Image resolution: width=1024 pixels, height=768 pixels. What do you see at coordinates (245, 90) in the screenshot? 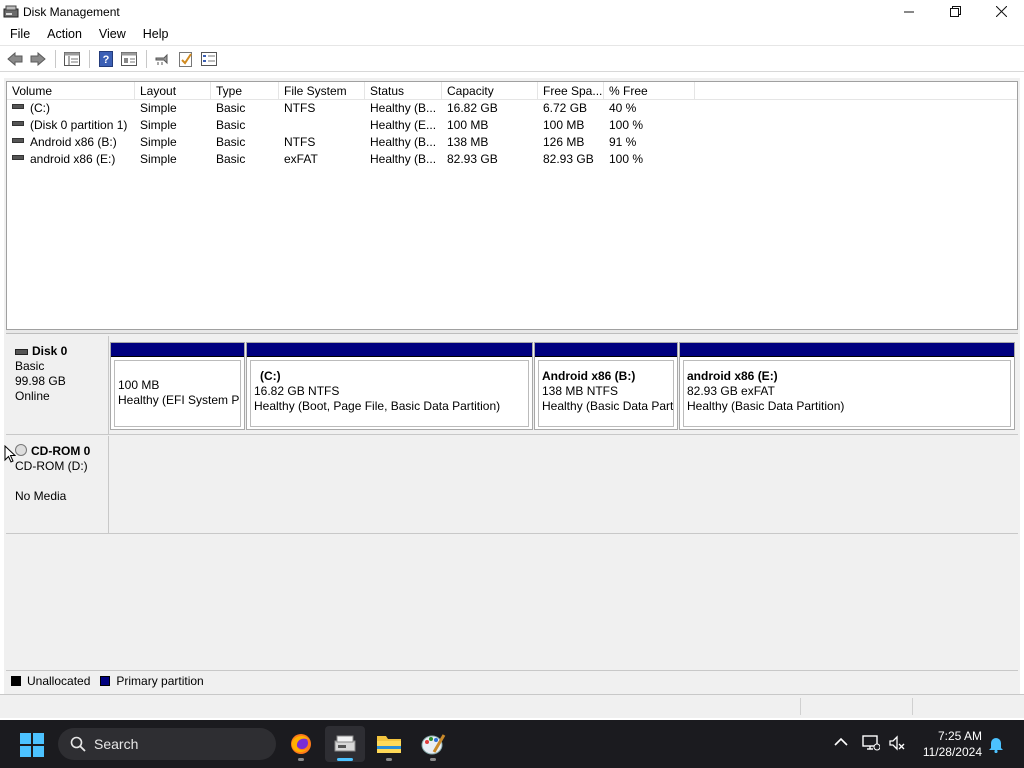
I see `column-header-type: Type` at bounding box center [245, 90].